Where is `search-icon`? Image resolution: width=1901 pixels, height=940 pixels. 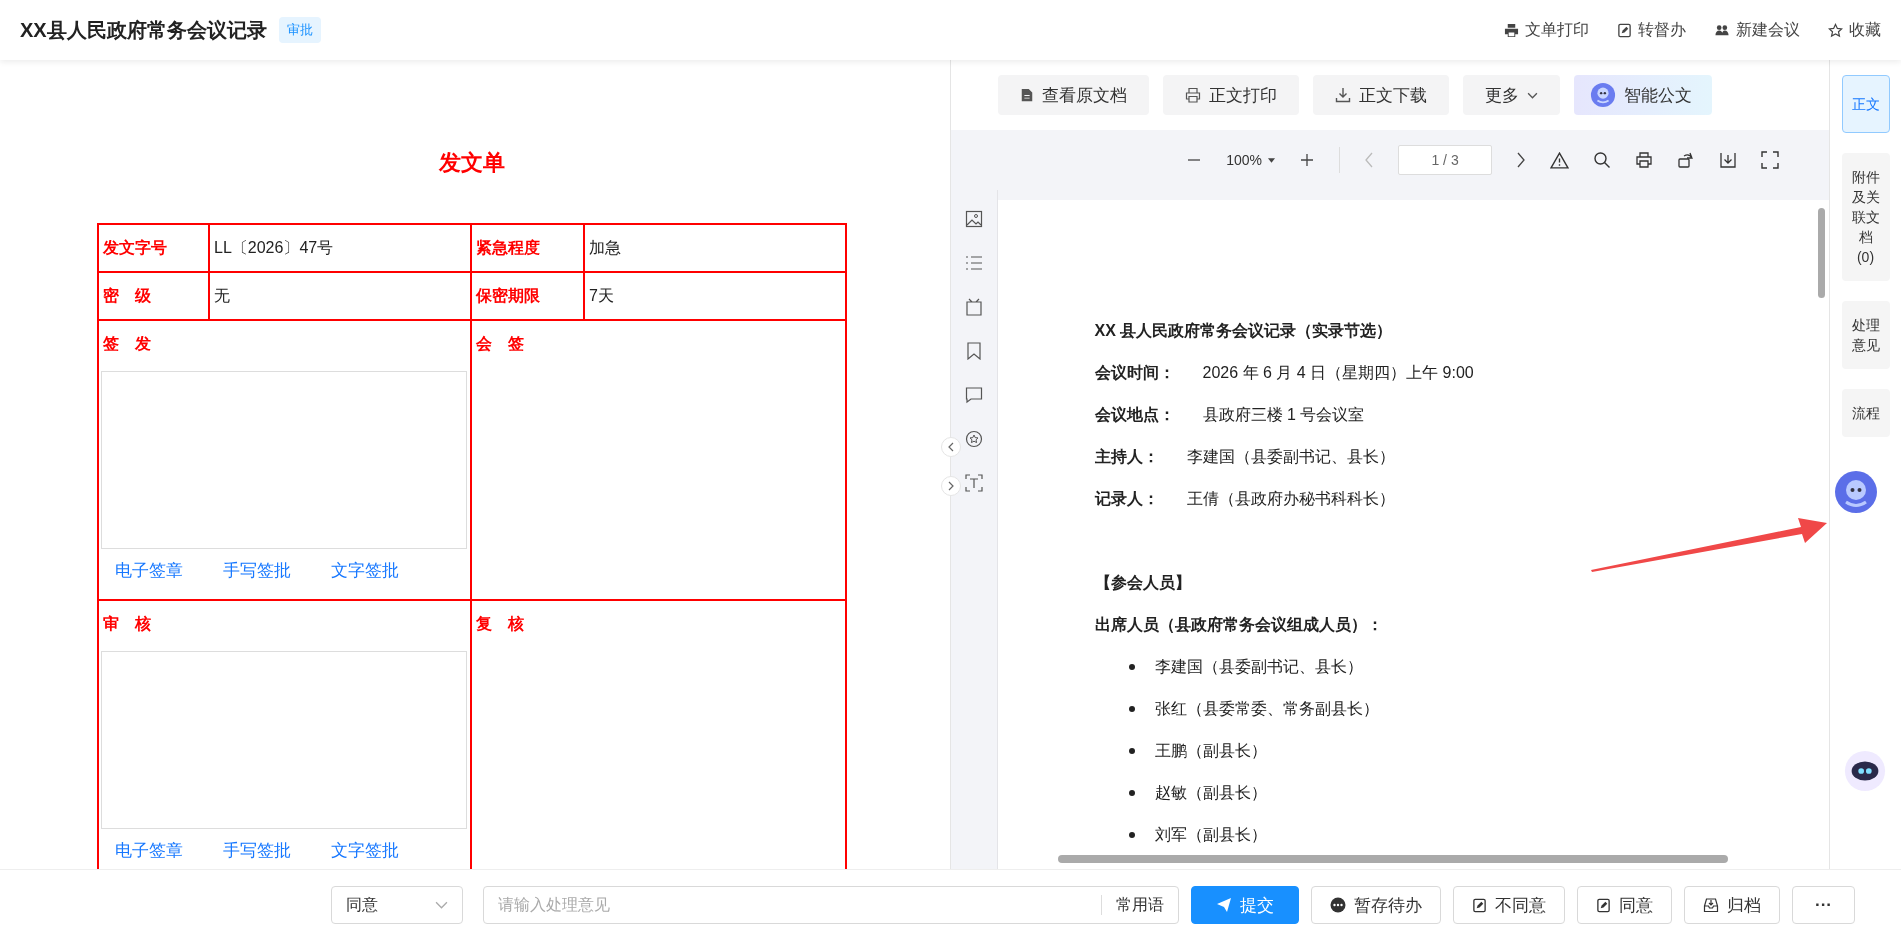
search-icon is located at coordinates (1602, 160).